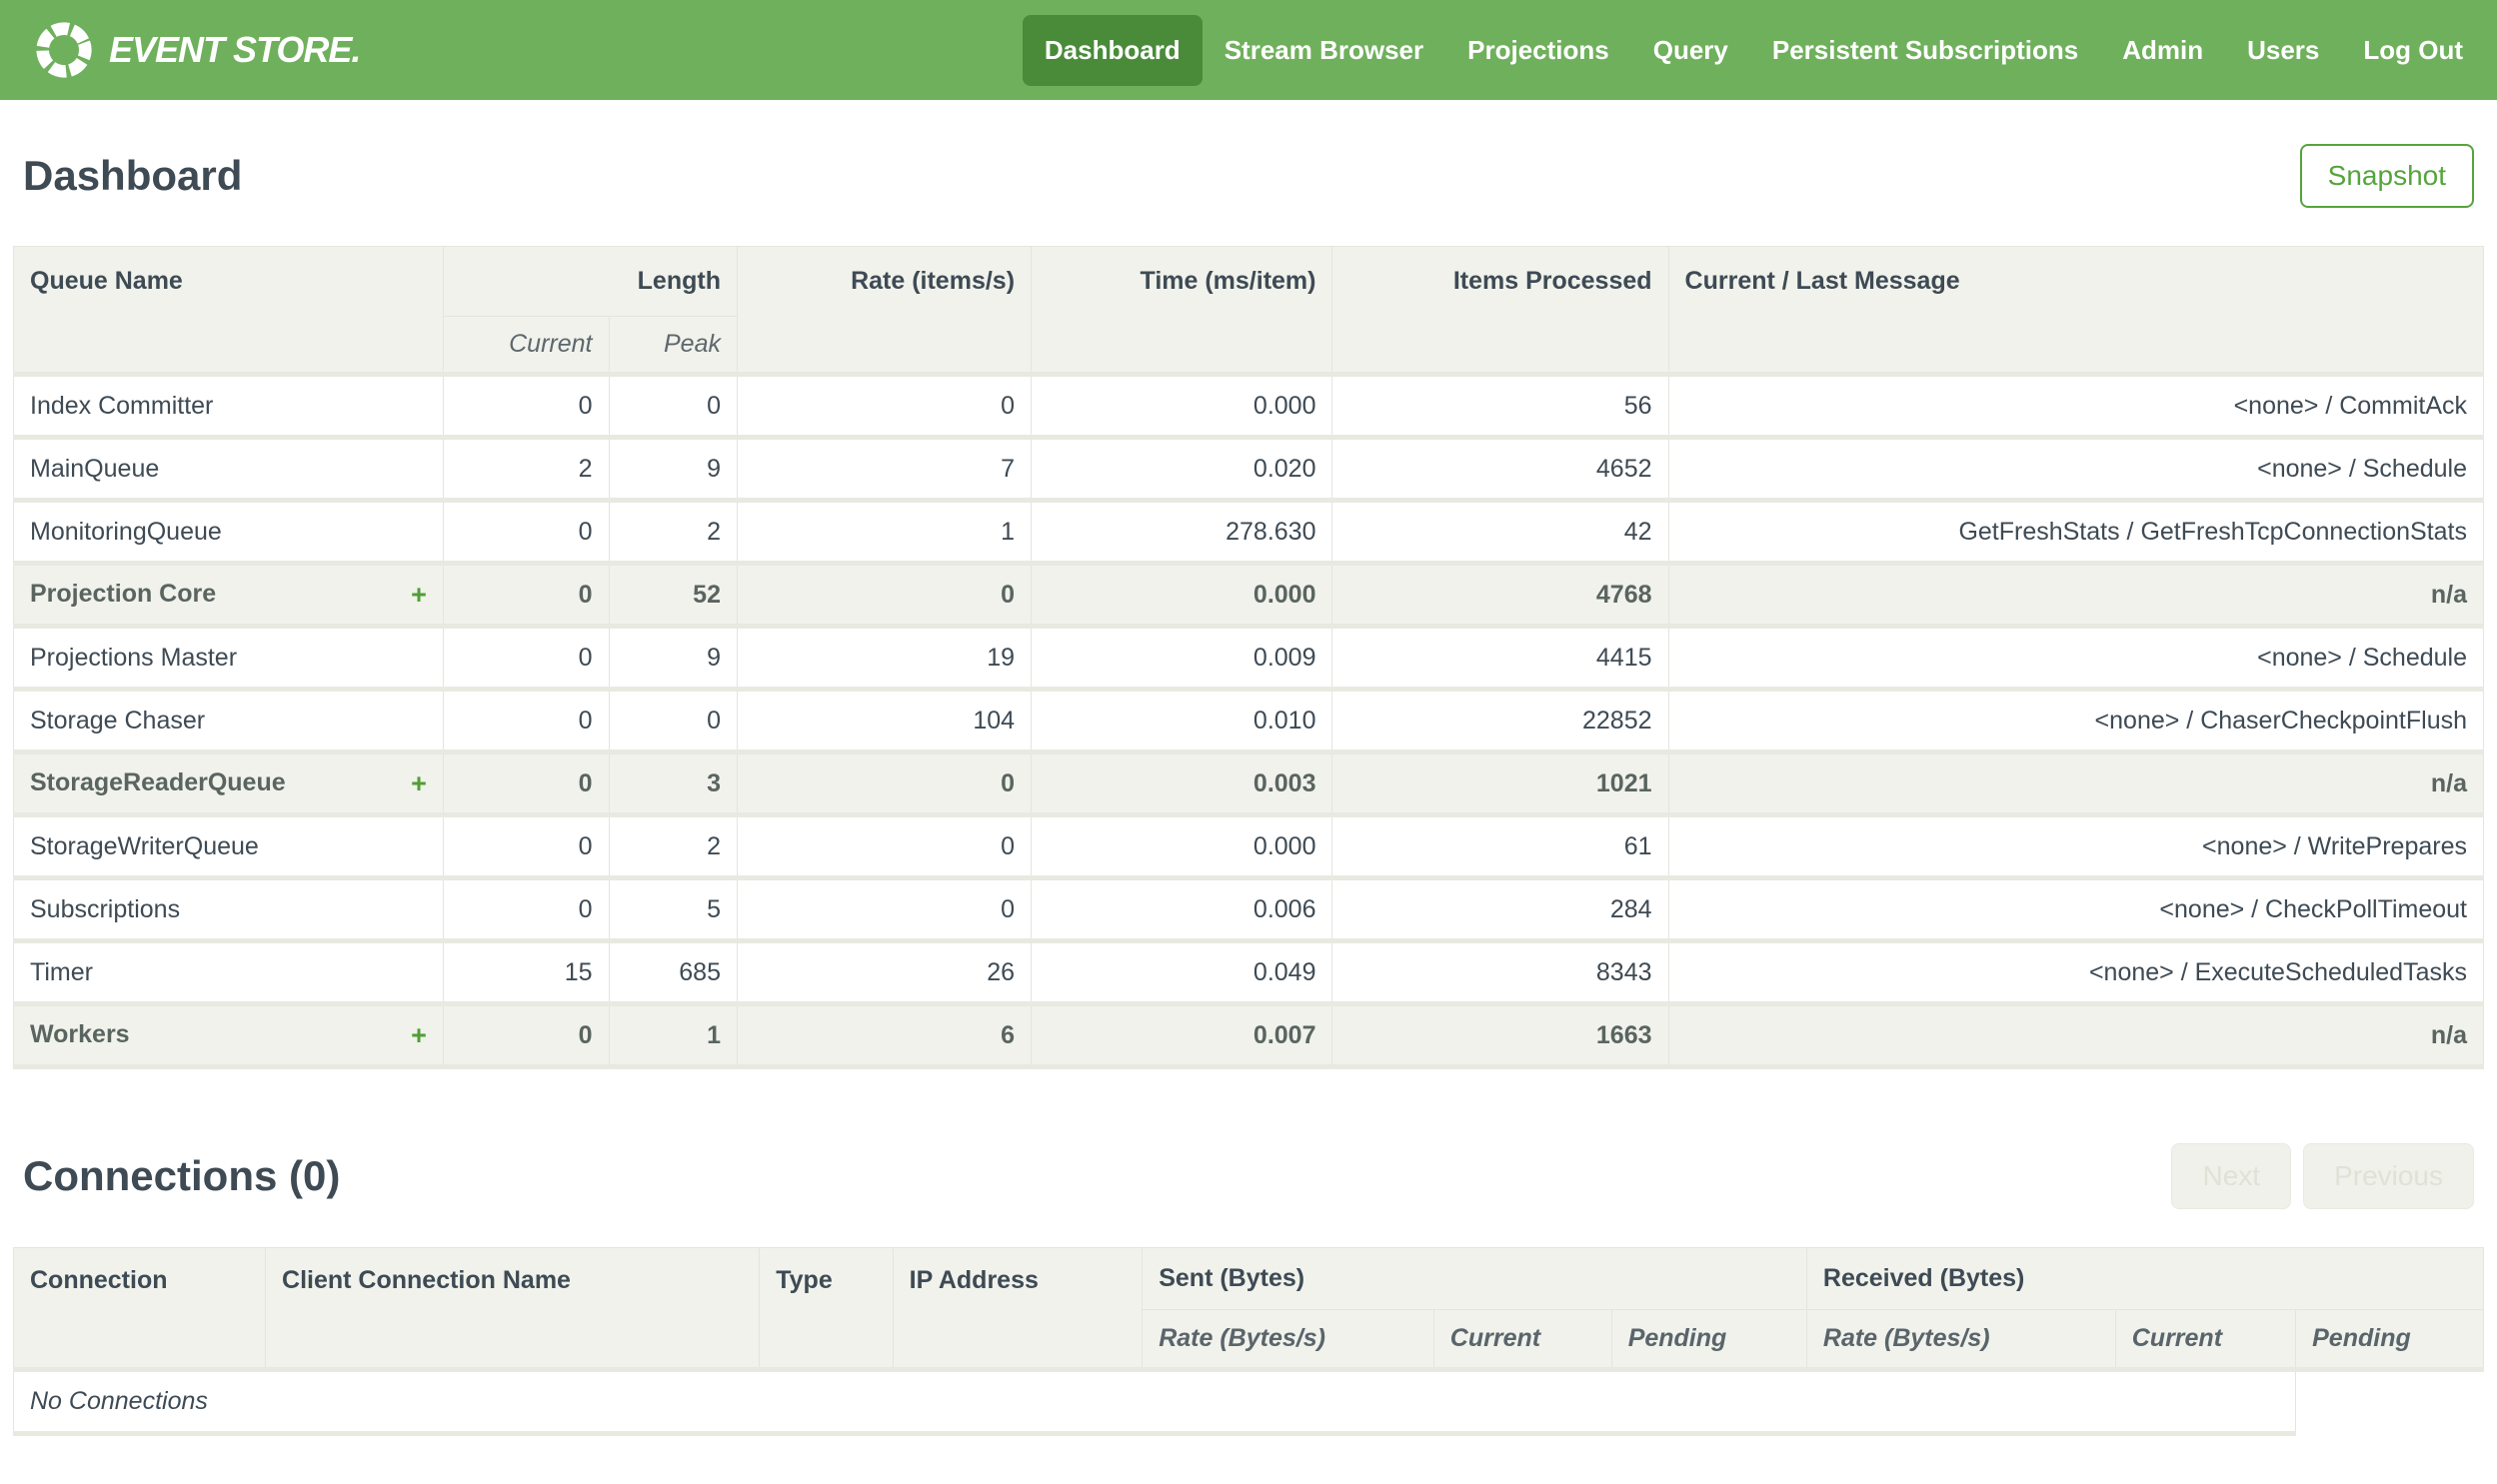 The height and width of the screenshot is (1484, 2497). Describe the element at coordinates (2386, 176) in the screenshot. I see `snapshot-button: Snapshot` at that location.